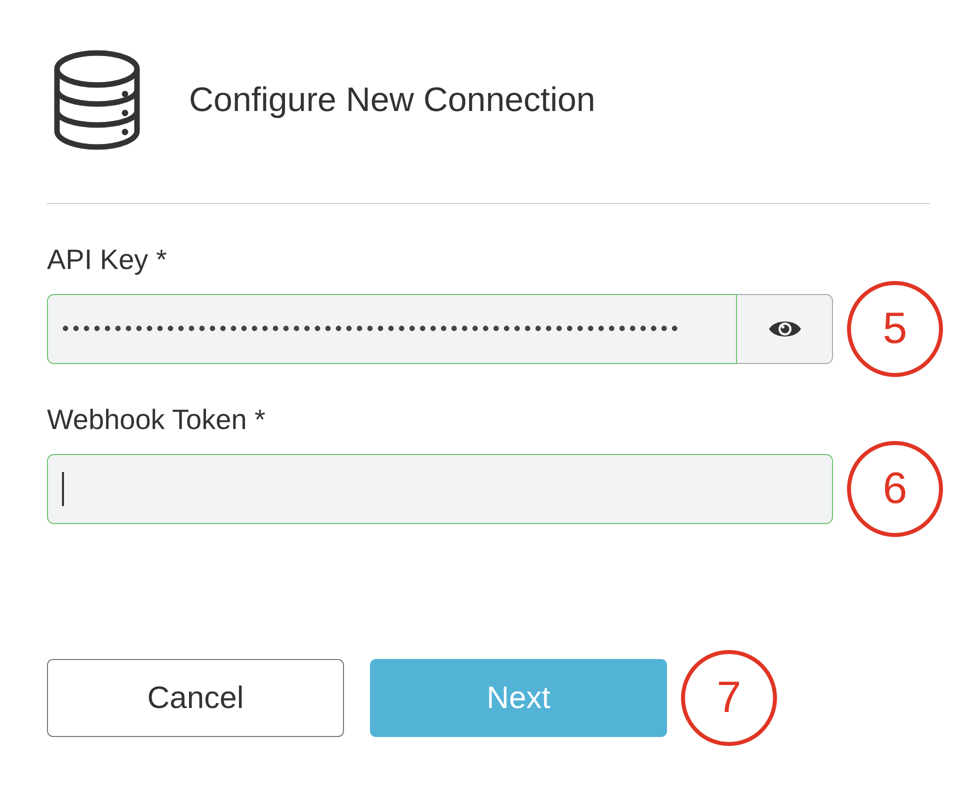 The image size is (970, 802). I want to click on field-label: API Key *, so click(107, 260).